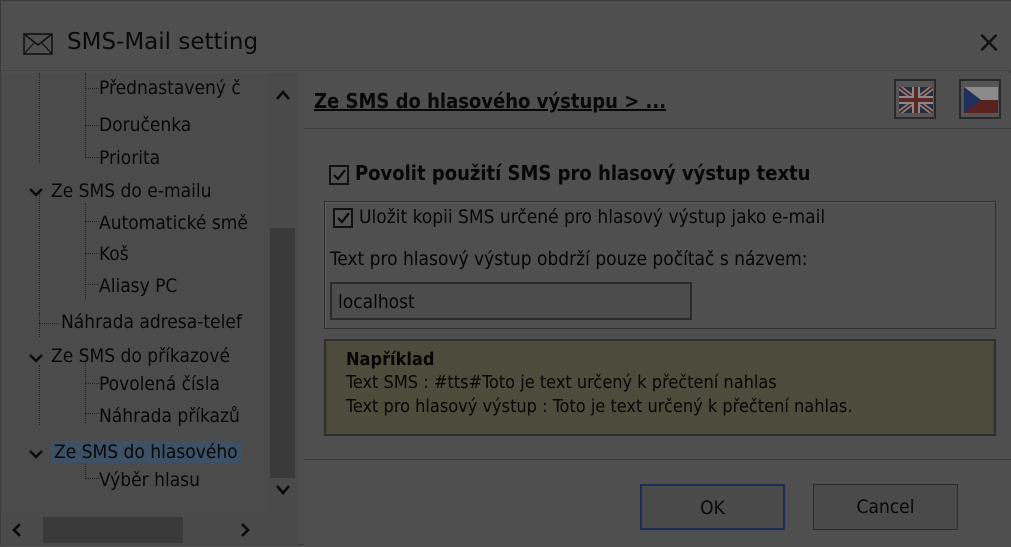 Image resolution: width=1011 pixels, height=547 pixels. Describe the element at coordinates (989, 43) in the screenshot. I see `close-button: ×` at that location.